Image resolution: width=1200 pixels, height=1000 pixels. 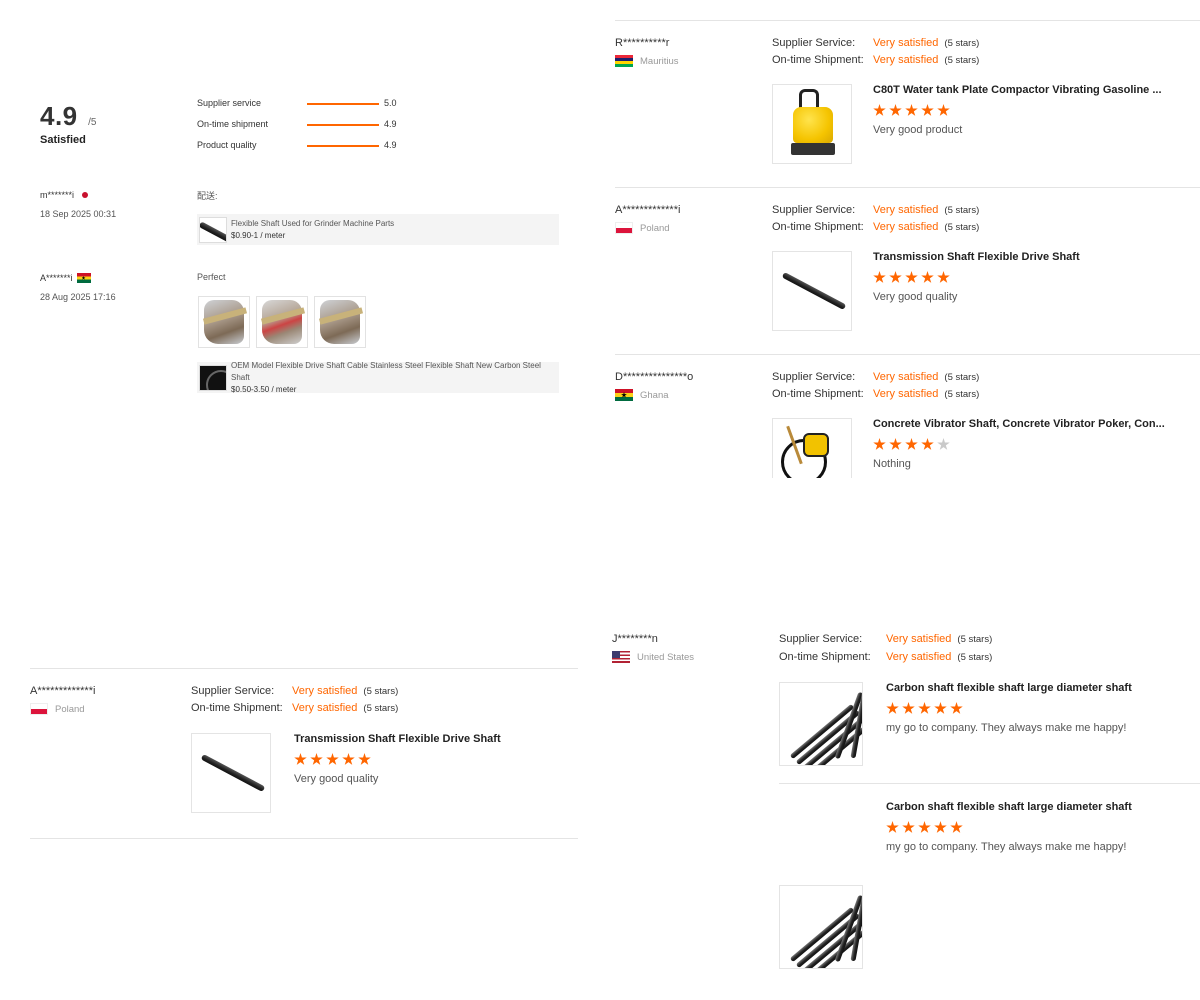 I want to click on reviewer-name: J********n, so click(x=635, y=639).